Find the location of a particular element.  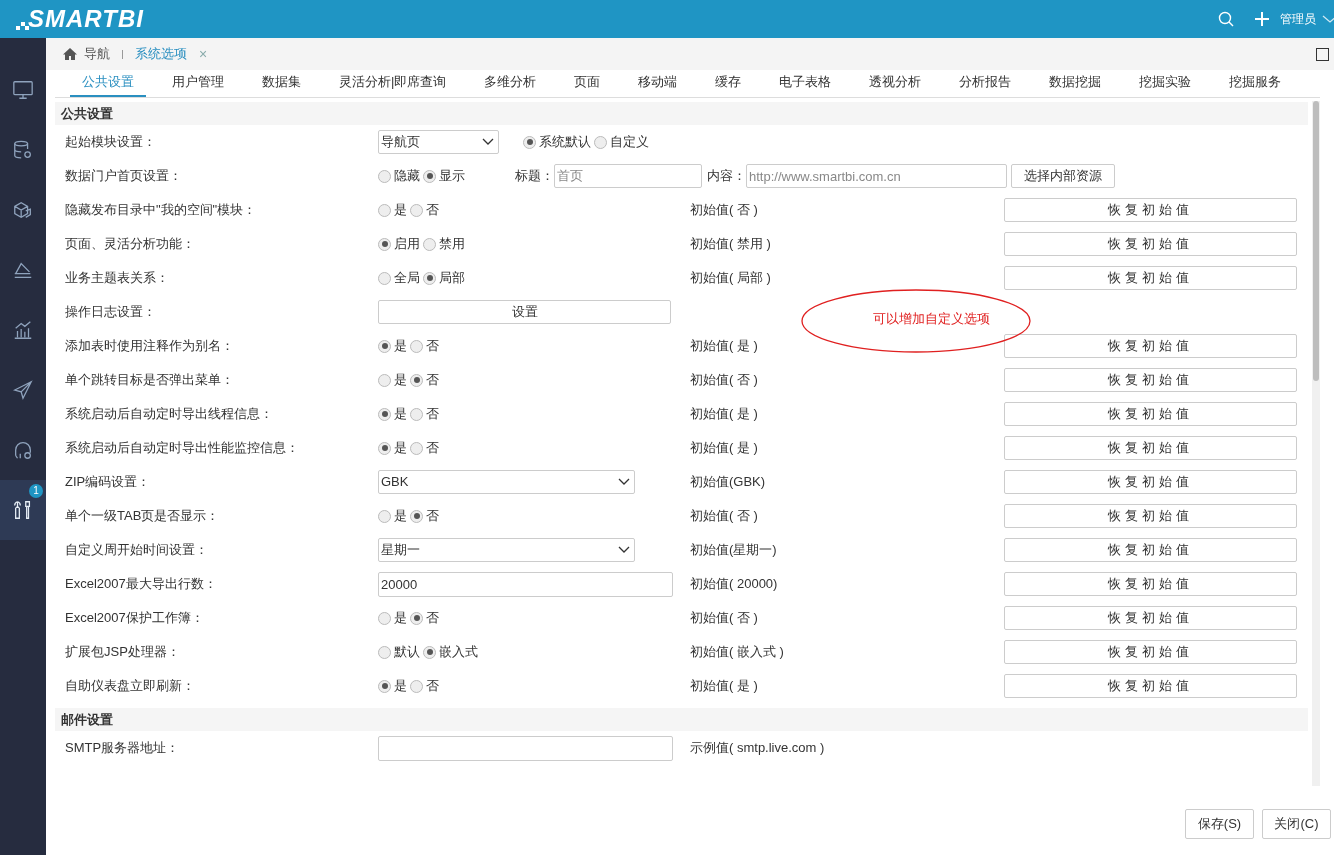

tab: 数据集 is located at coordinates (281, 84).